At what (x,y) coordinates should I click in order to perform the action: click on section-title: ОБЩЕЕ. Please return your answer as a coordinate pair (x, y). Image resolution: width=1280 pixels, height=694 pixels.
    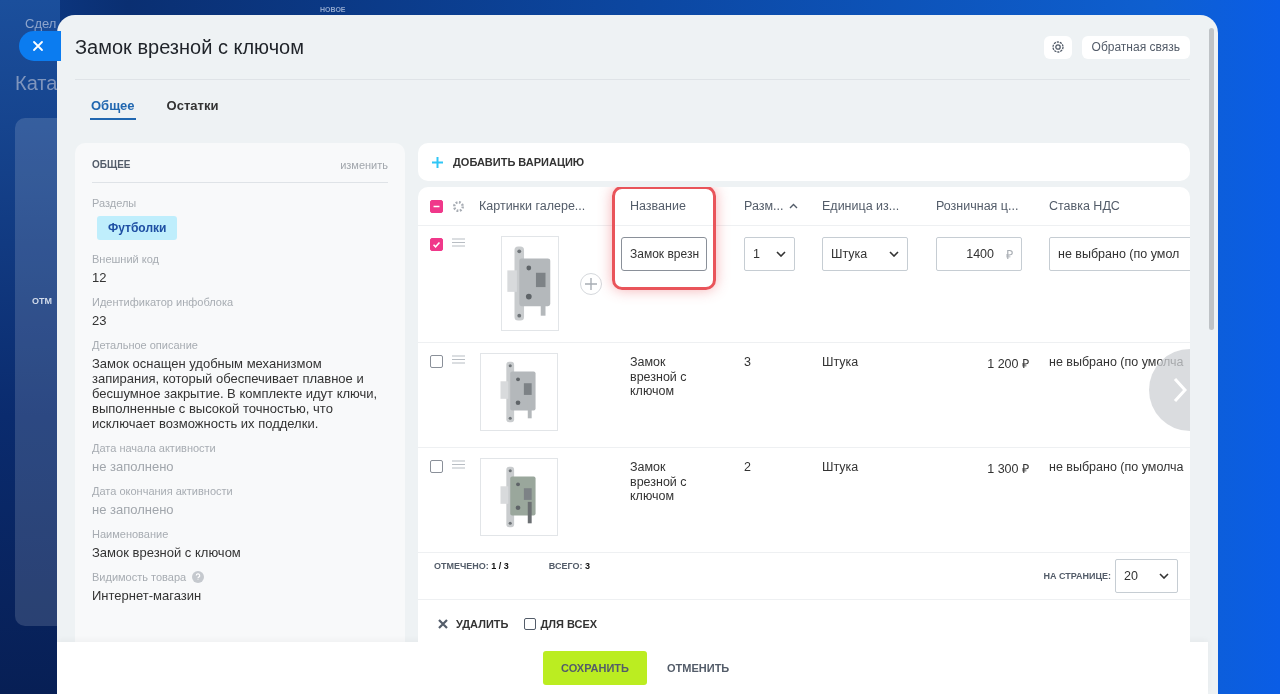
    Looking at the image, I should click on (111, 164).